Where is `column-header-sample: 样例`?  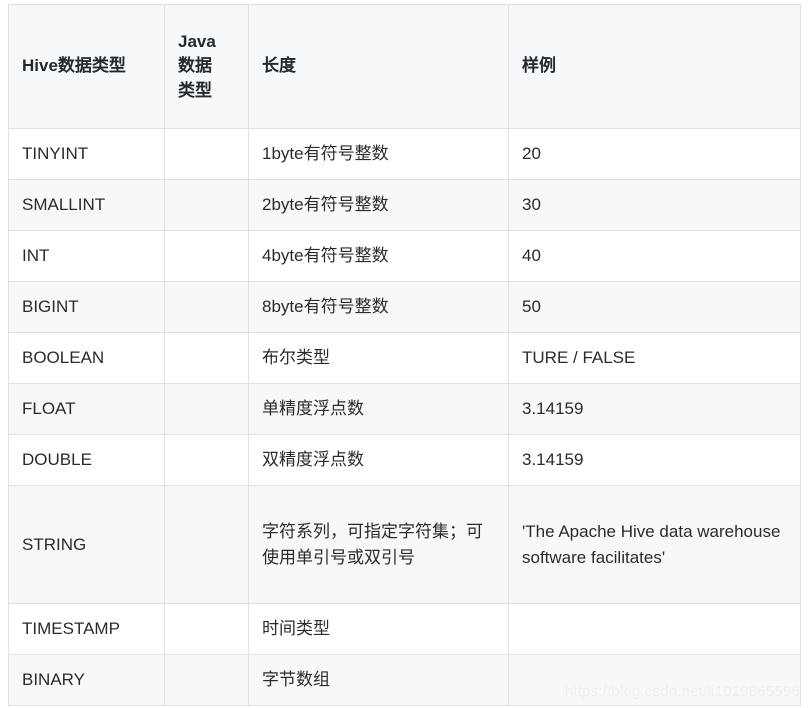 column-header-sample: 样例 is located at coordinates (654, 66).